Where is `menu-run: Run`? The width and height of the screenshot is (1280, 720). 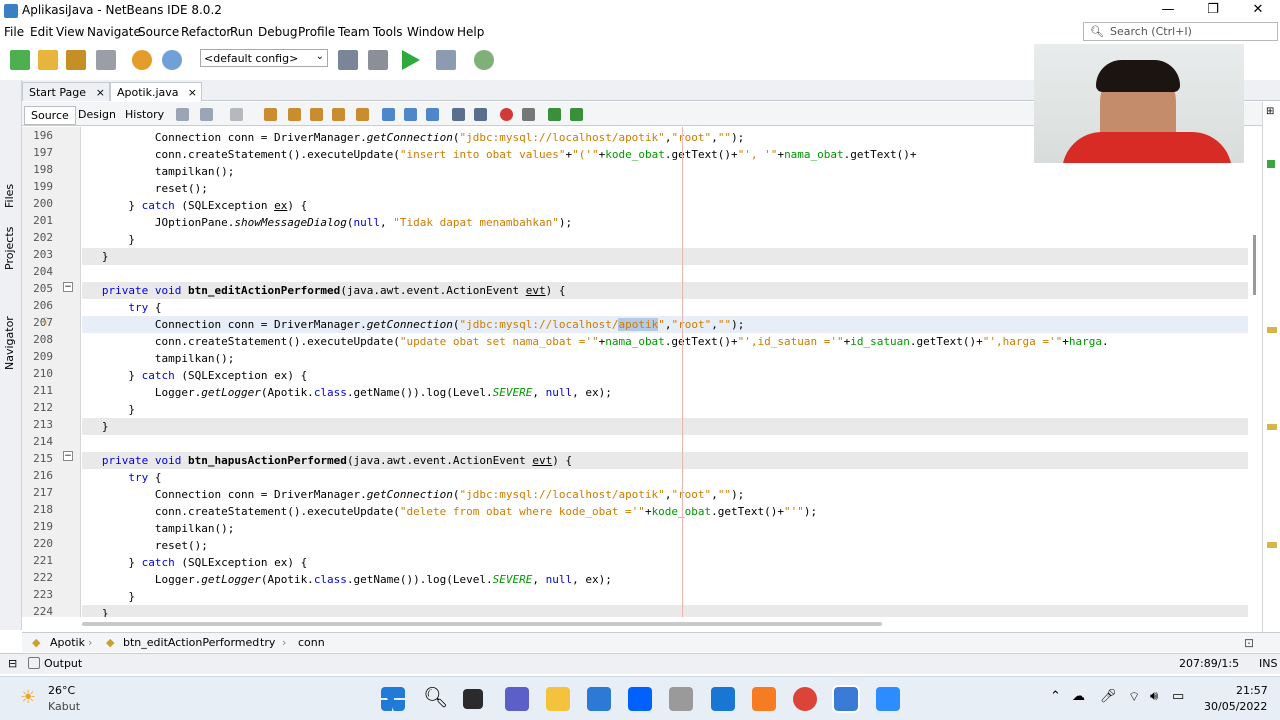 menu-run: Run is located at coordinates (241, 32).